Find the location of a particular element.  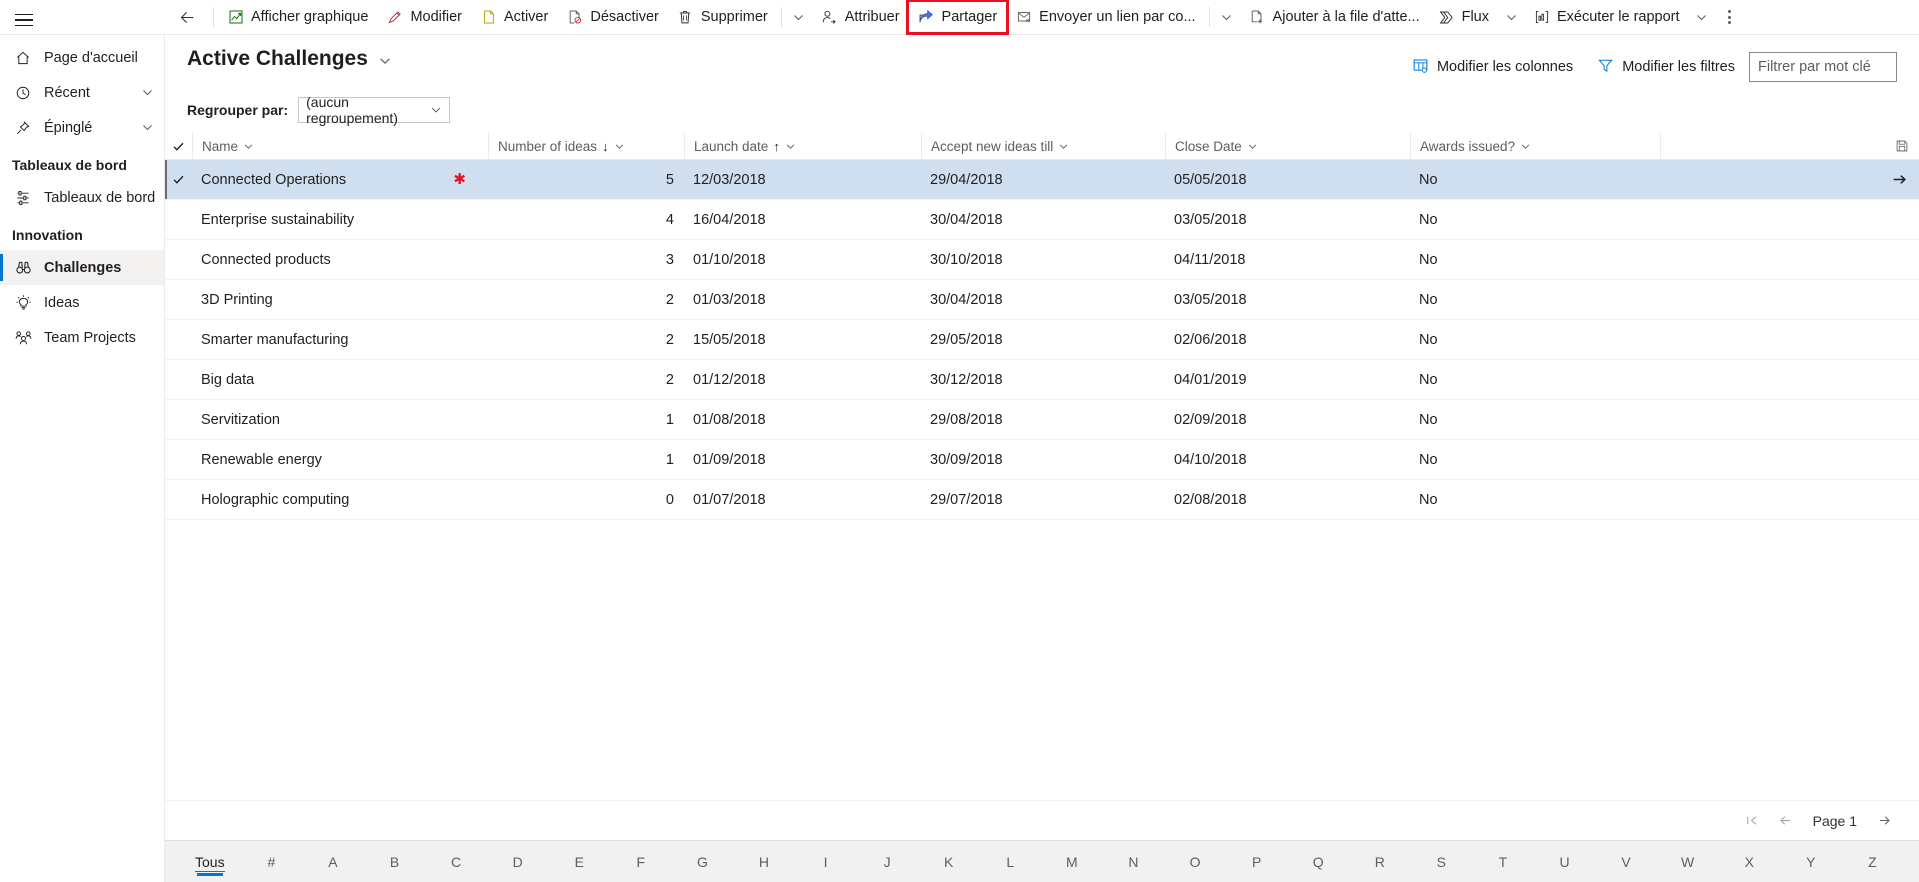

cell-name: Connected Operations ✱ is located at coordinates (340, 180).